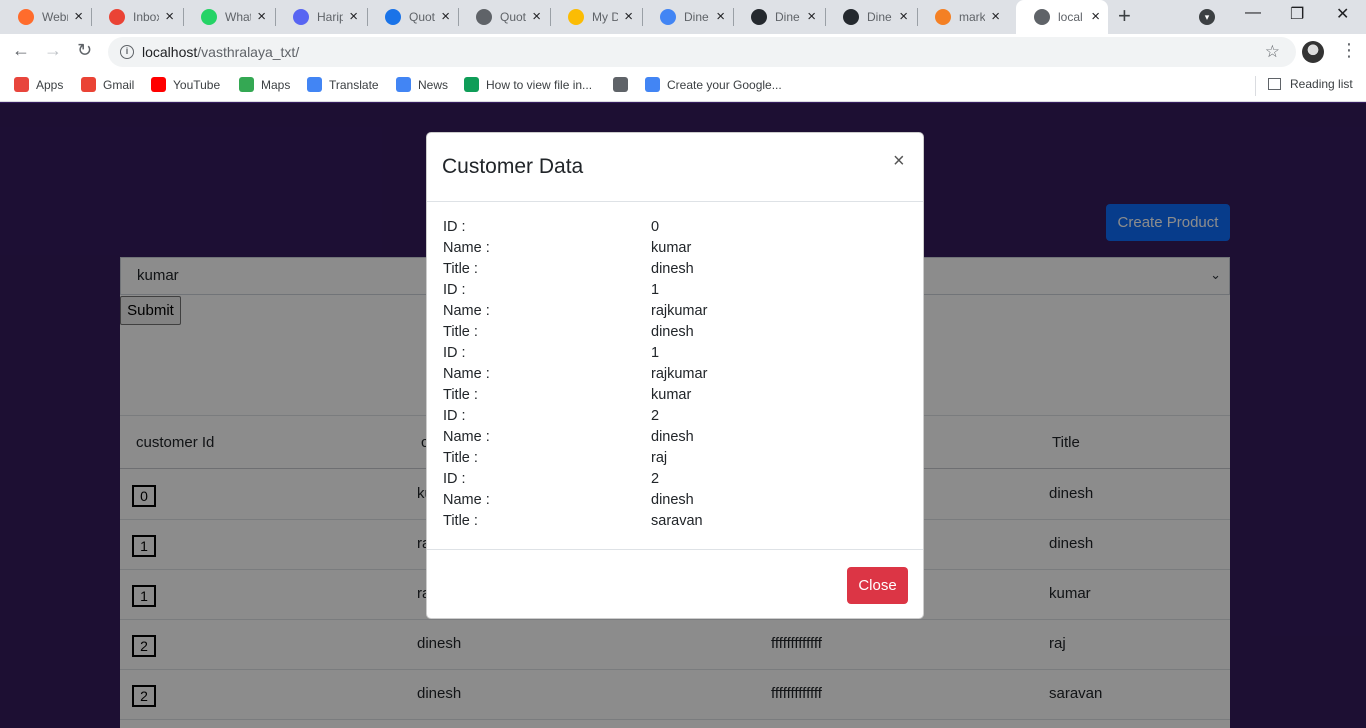 This screenshot has width=1366, height=728. Describe the element at coordinates (320, 17) in the screenshot. I see `browser-tab: Harip ×` at that location.